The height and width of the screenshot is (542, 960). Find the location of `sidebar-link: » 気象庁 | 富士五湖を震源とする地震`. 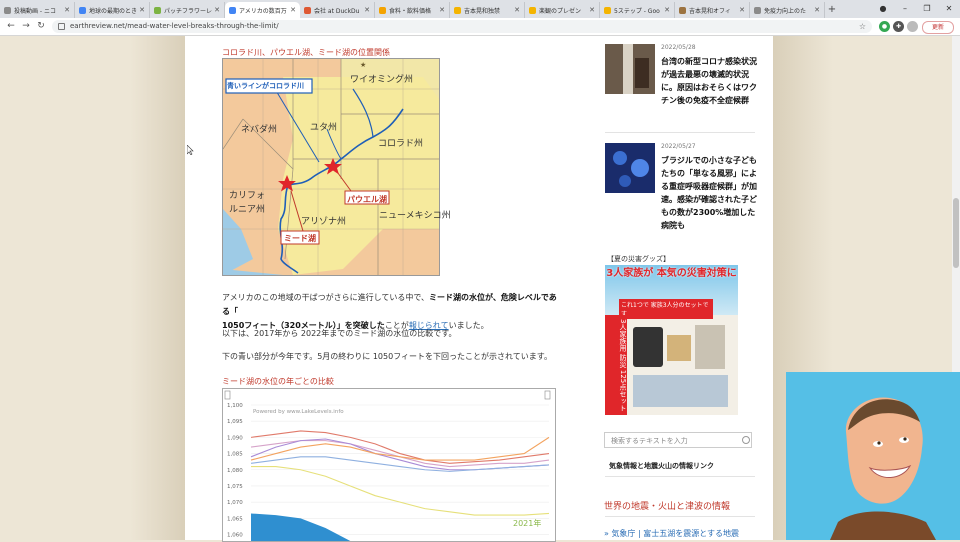

sidebar-link: » 気象庁 | 富士五湖を震源とする地震 is located at coordinates (671, 533).